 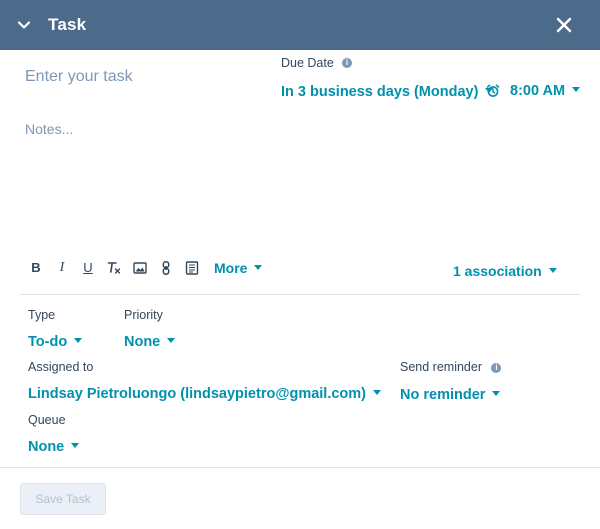 I want to click on more-formatting-dropdown: More, so click(x=238, y=268).